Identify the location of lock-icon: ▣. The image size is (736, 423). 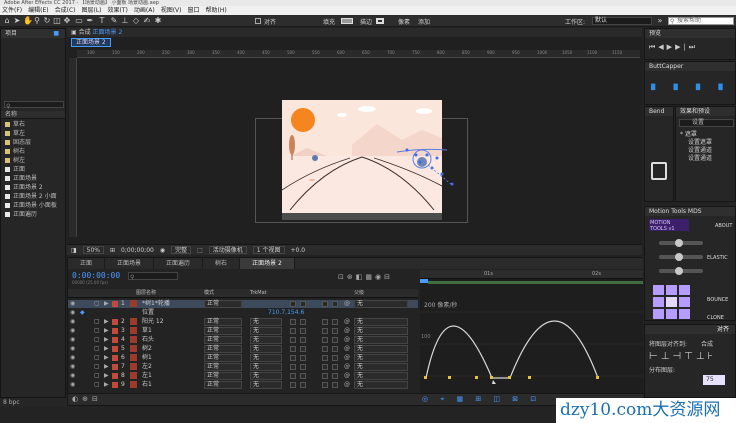
(74, 32).